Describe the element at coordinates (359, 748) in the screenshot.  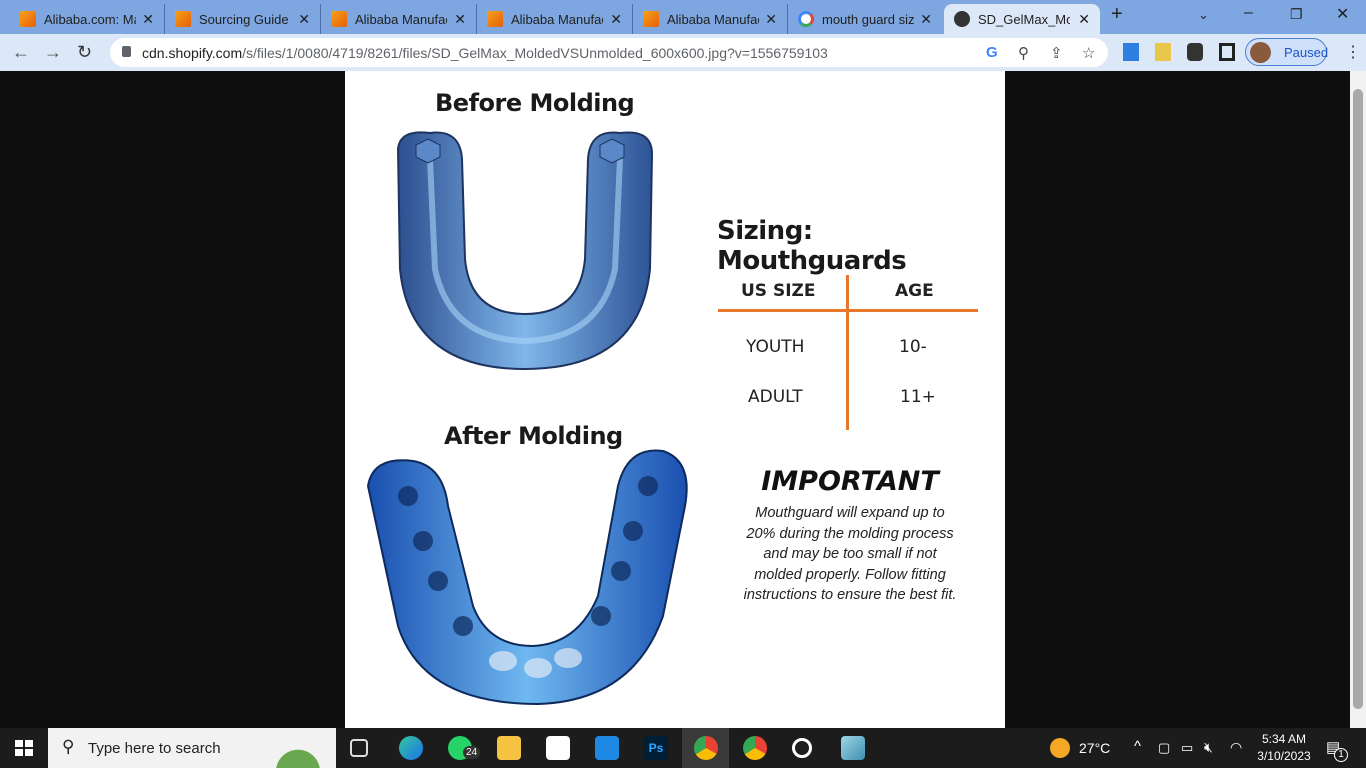
I see `task-view-icon` at that location.